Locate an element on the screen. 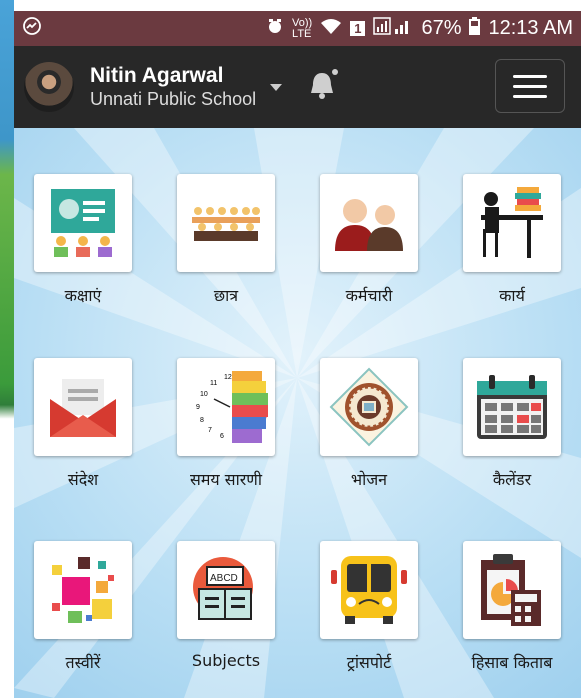  tile-classes: कक्षाएं is located at coordinates (83, 240).